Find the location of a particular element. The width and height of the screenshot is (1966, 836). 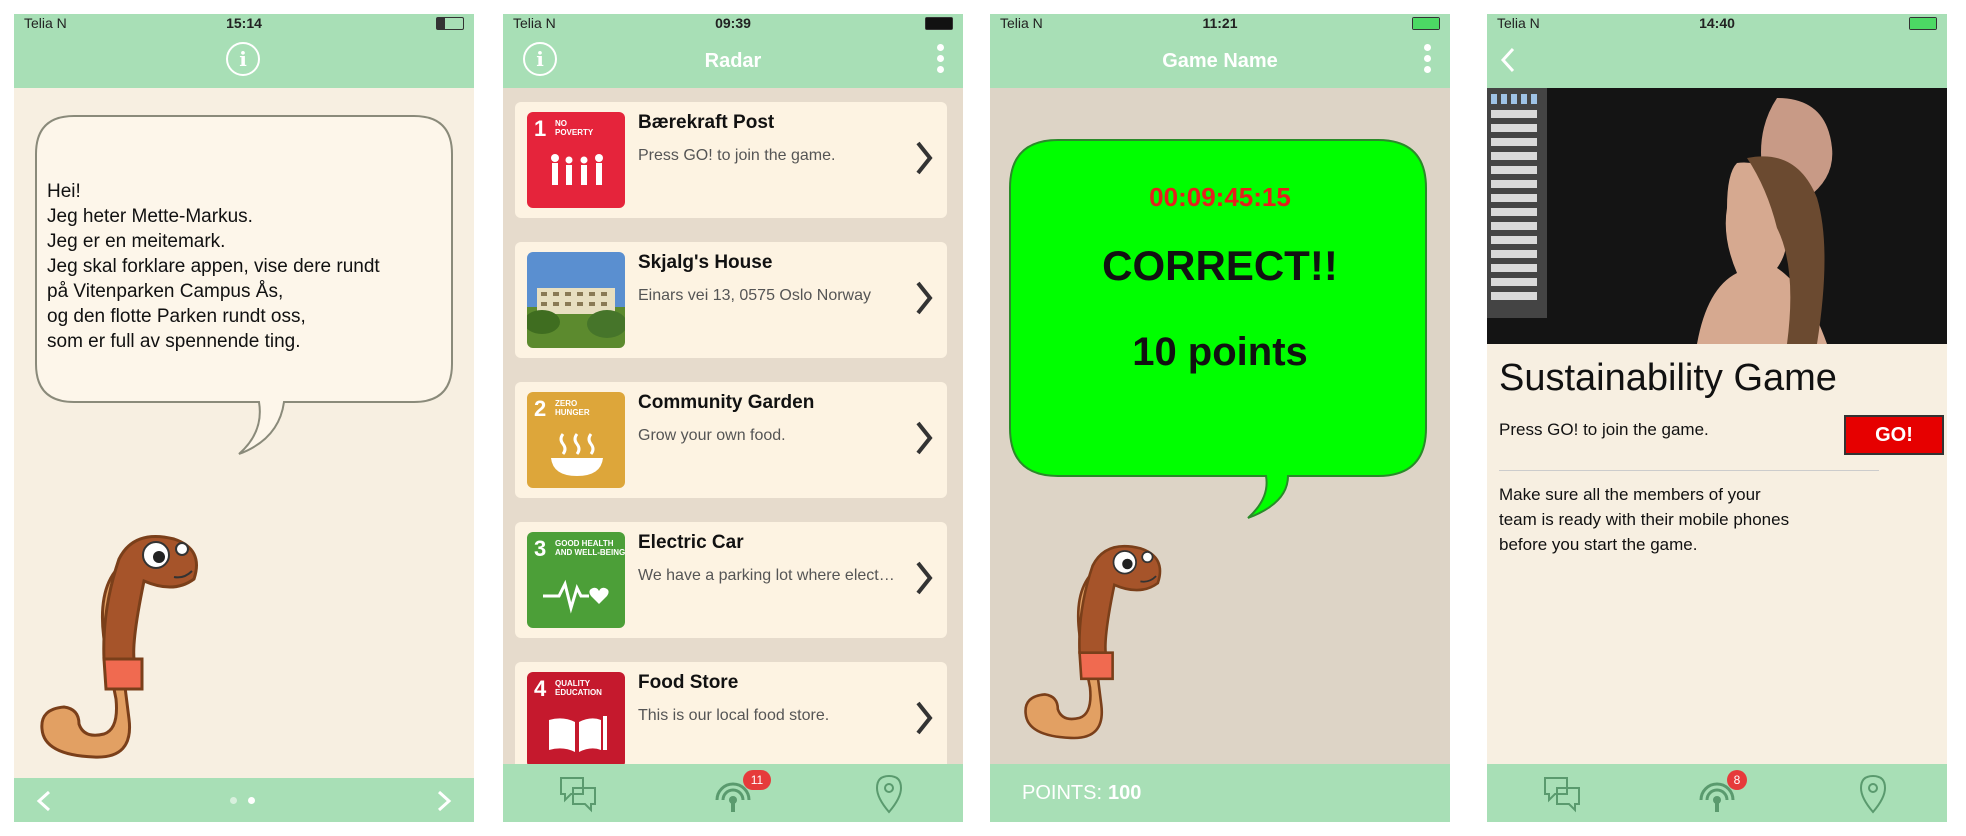

status-time: 14:40 is located at coordinates (1717, 23).